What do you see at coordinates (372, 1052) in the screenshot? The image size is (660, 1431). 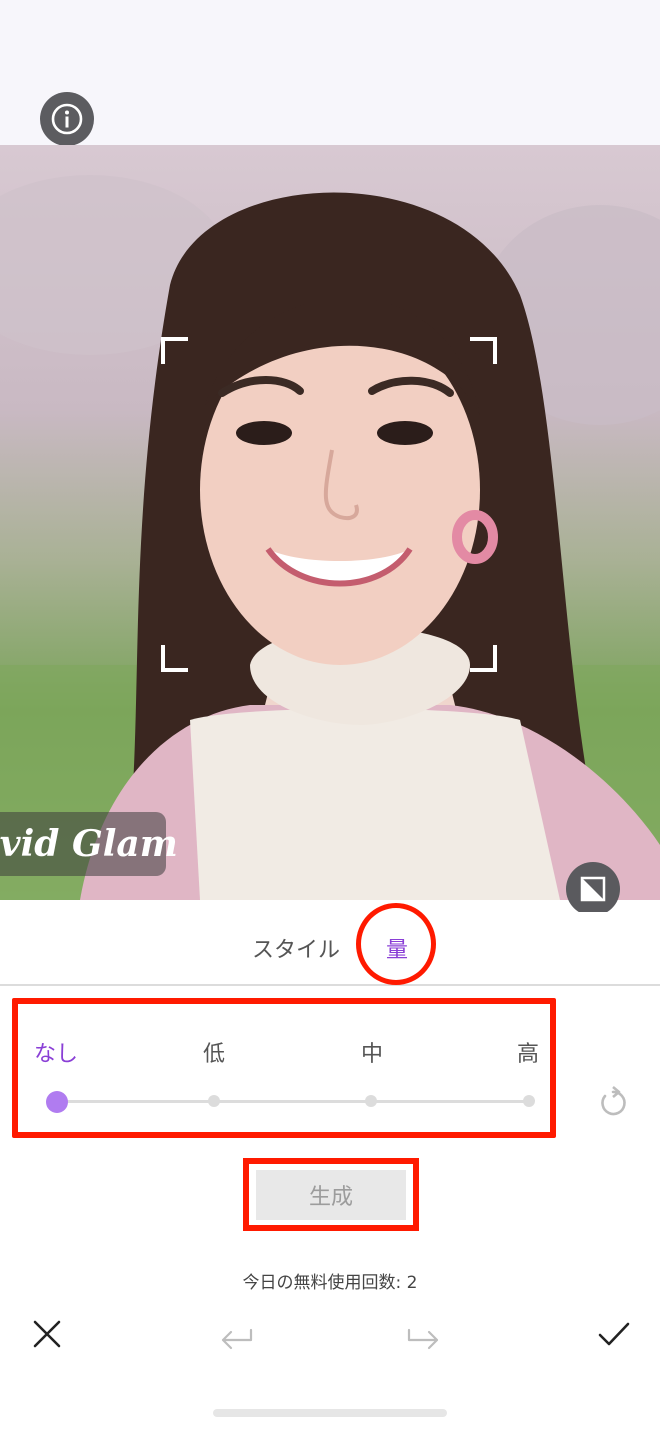 I see `level-medium: 中` at bounding box center [372, 1052].